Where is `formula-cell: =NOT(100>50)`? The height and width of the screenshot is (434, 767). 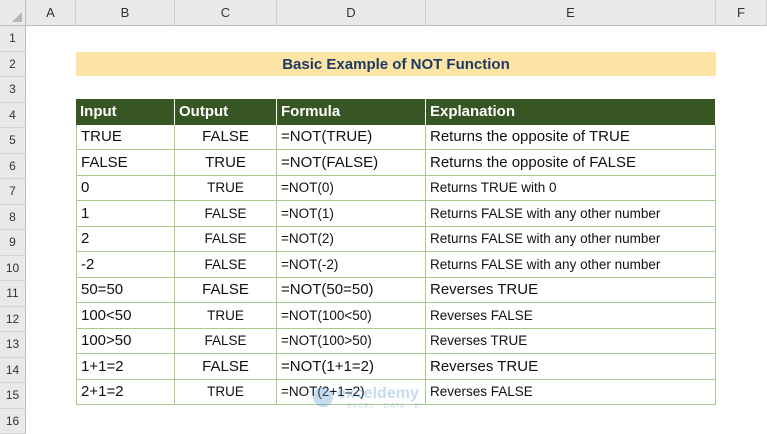
formula-cell: =NOT(100>50) is located at coordinates (351, 342).